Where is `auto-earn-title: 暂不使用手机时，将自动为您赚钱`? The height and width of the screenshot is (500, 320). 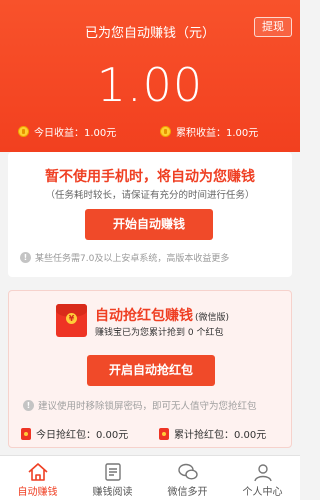
auto-earn-title: 暂不使用手机时，将自动为您赚钱 is located at coordinates (150, 177).